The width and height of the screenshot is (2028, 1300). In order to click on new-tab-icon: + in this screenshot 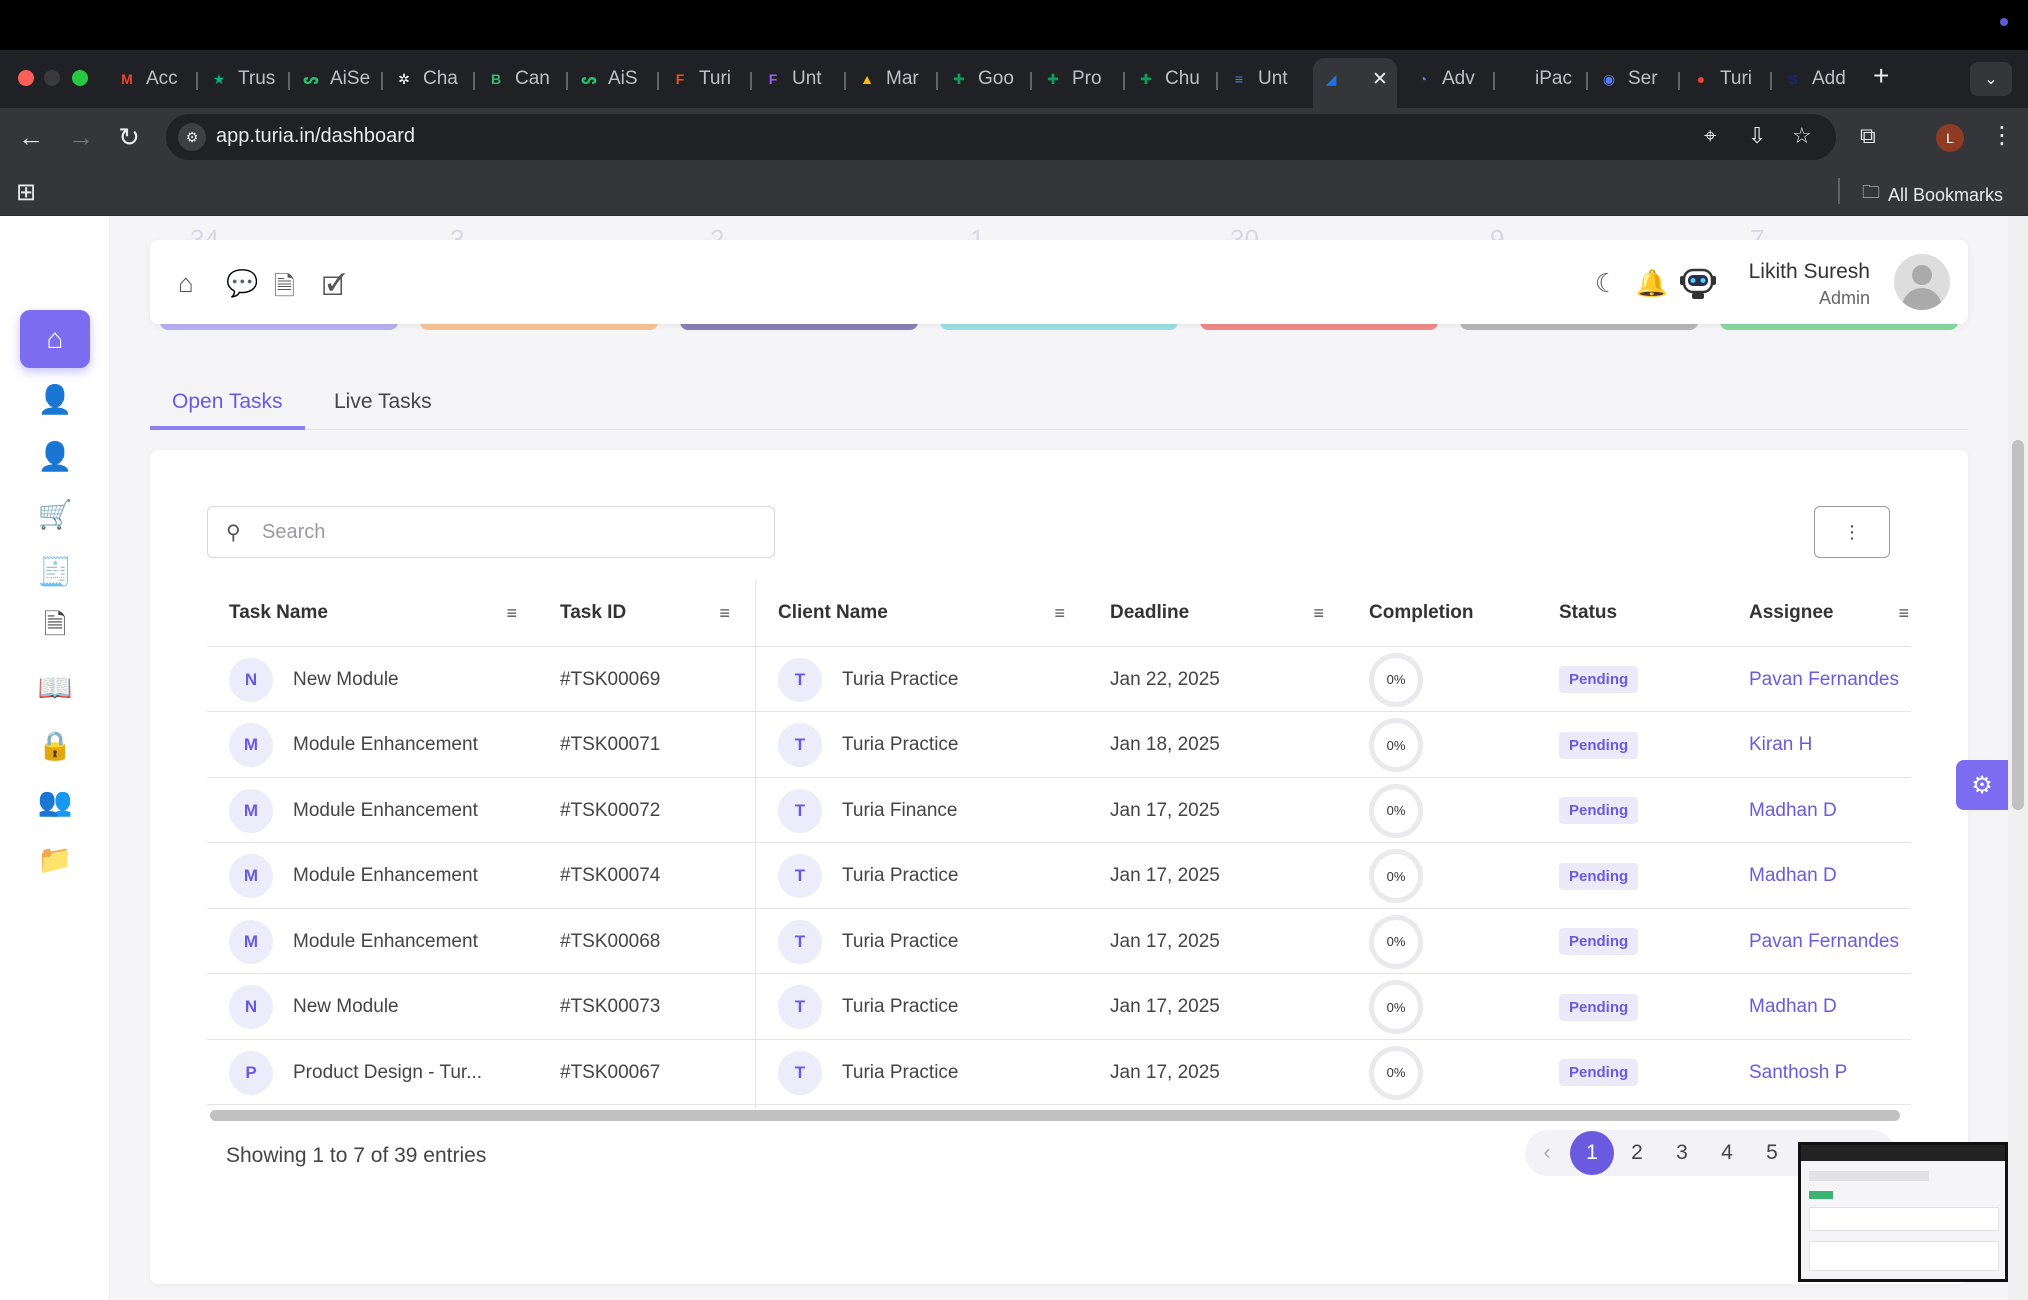, I will do `click(1881, 76)`.